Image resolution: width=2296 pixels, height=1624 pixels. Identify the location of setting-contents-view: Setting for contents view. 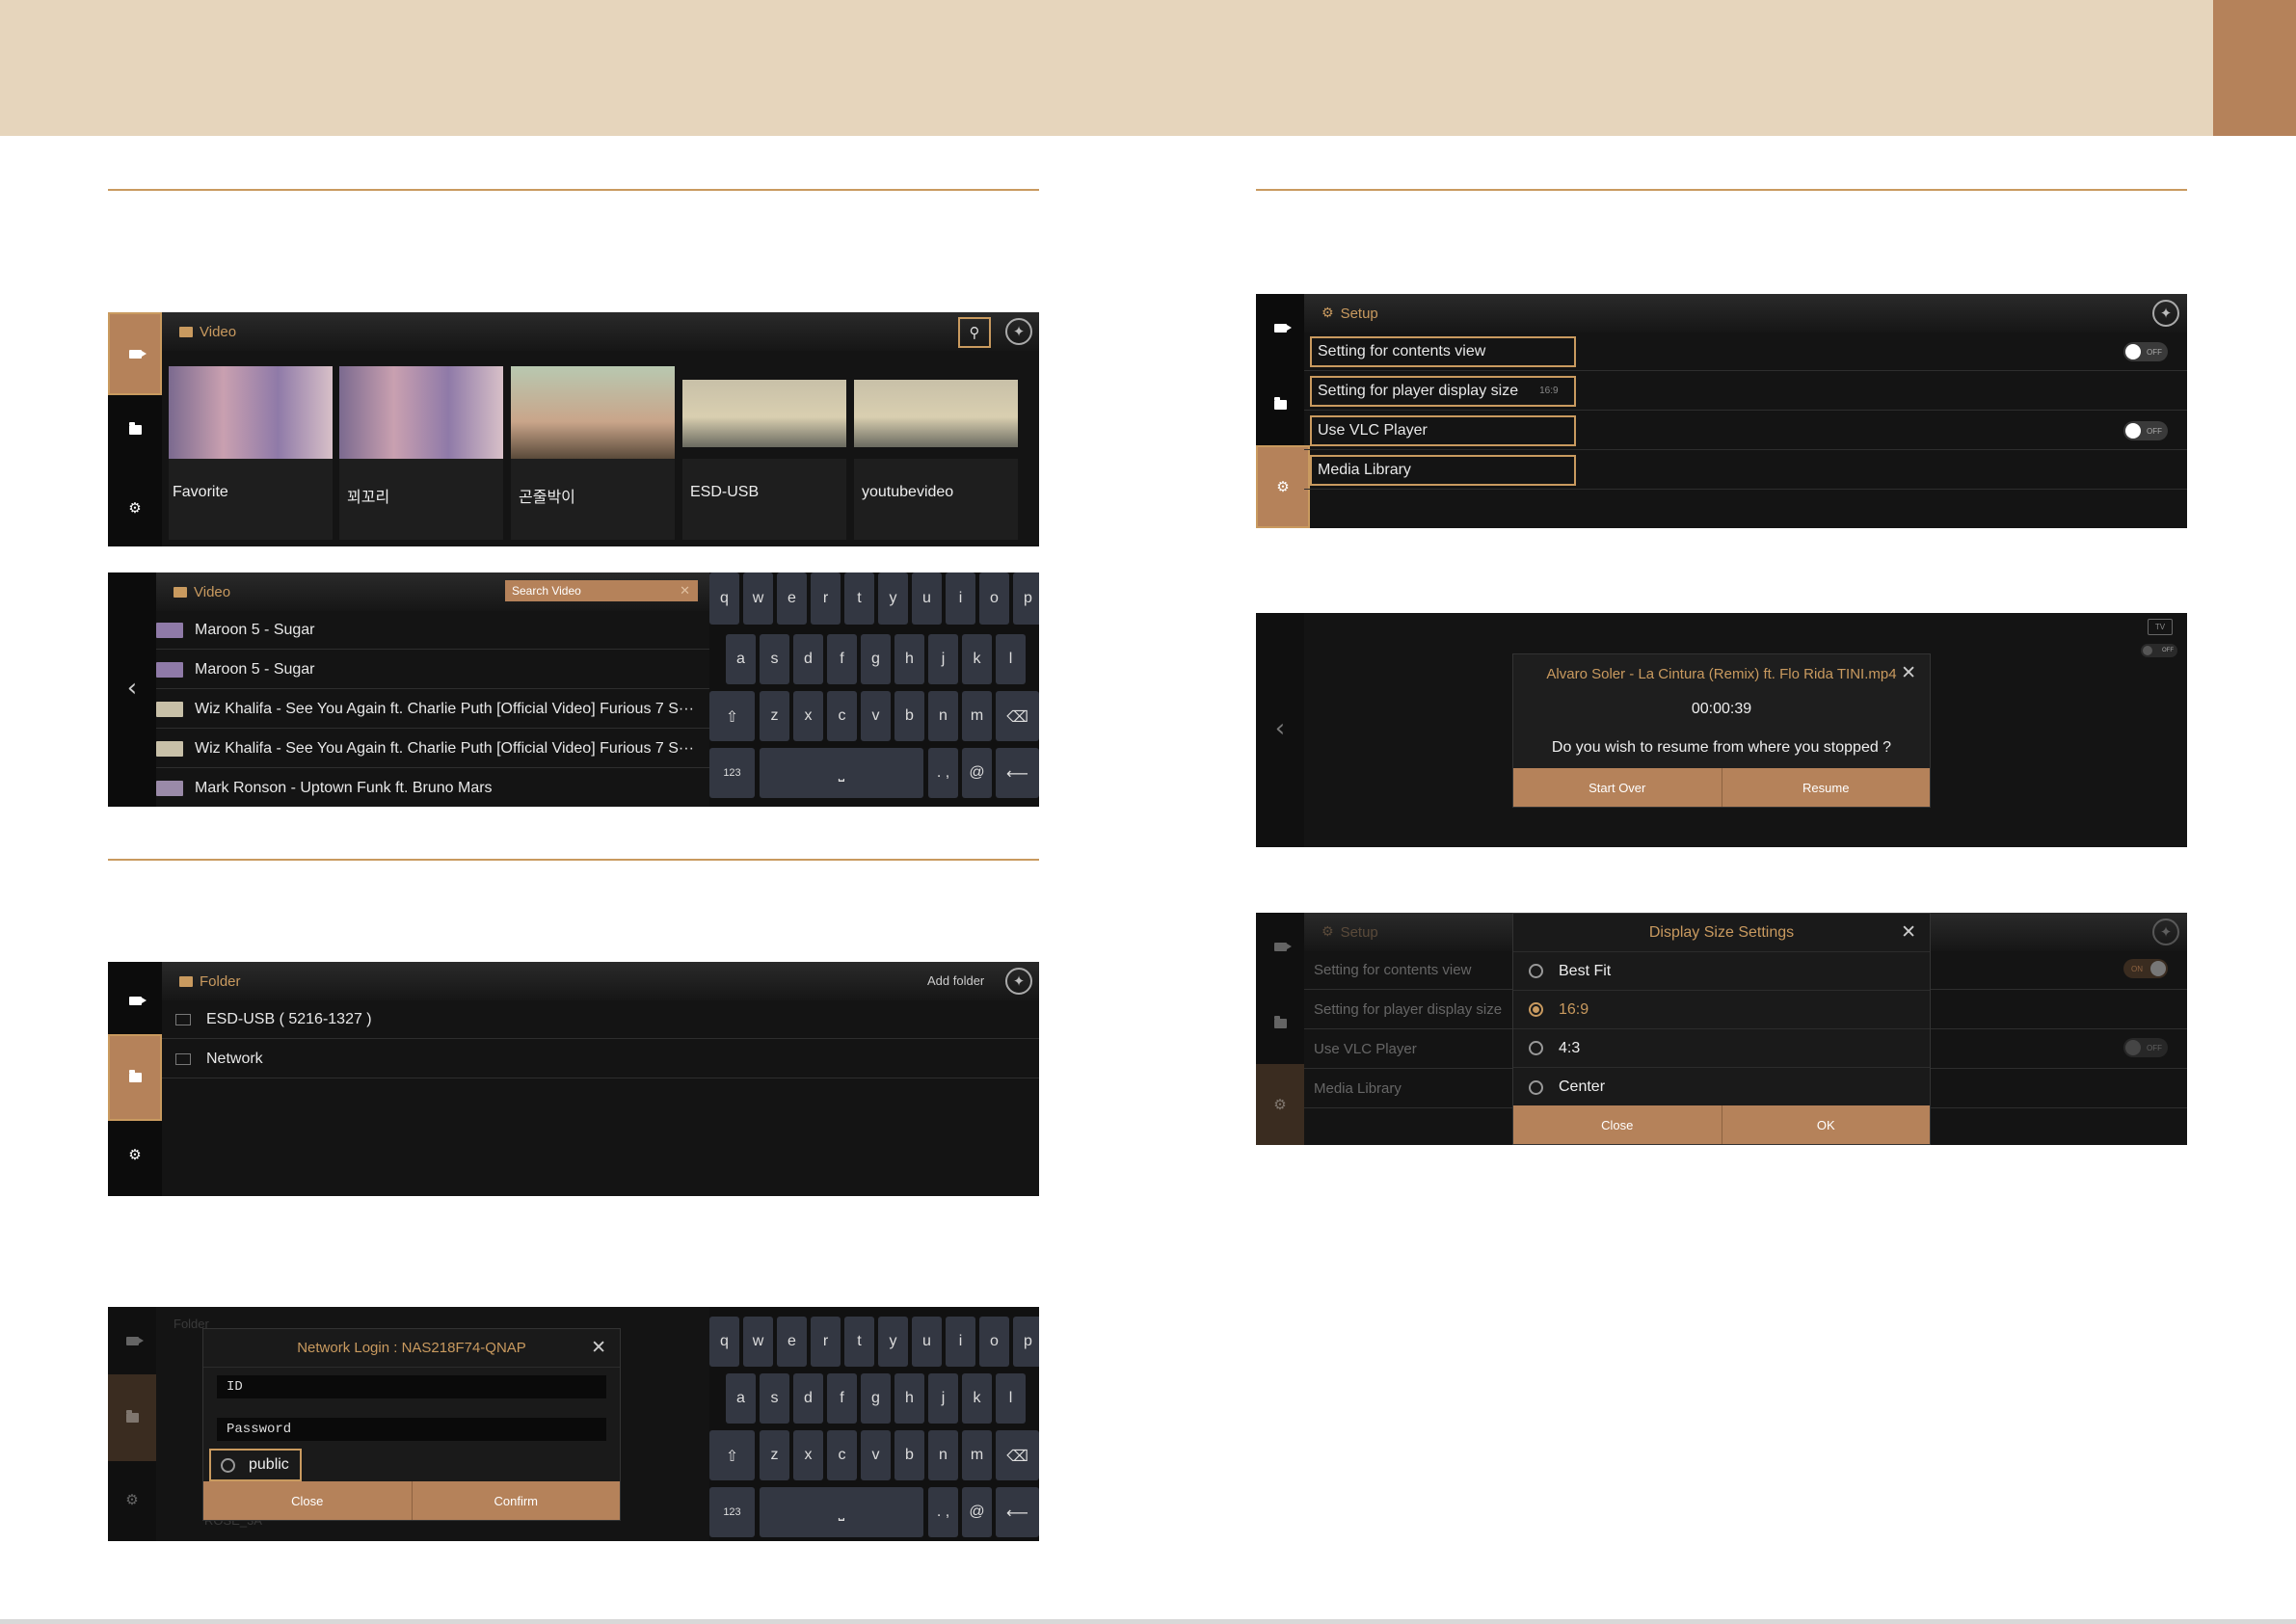
(1443, 351).